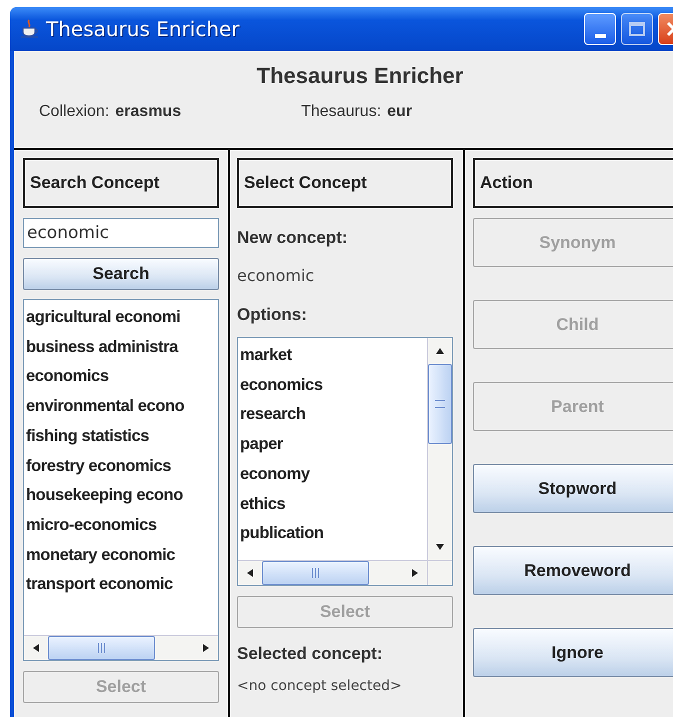 The width and height of the screenshot is (673, 717). I want to click on panel-heading: Search Concept, so click(121, 183).